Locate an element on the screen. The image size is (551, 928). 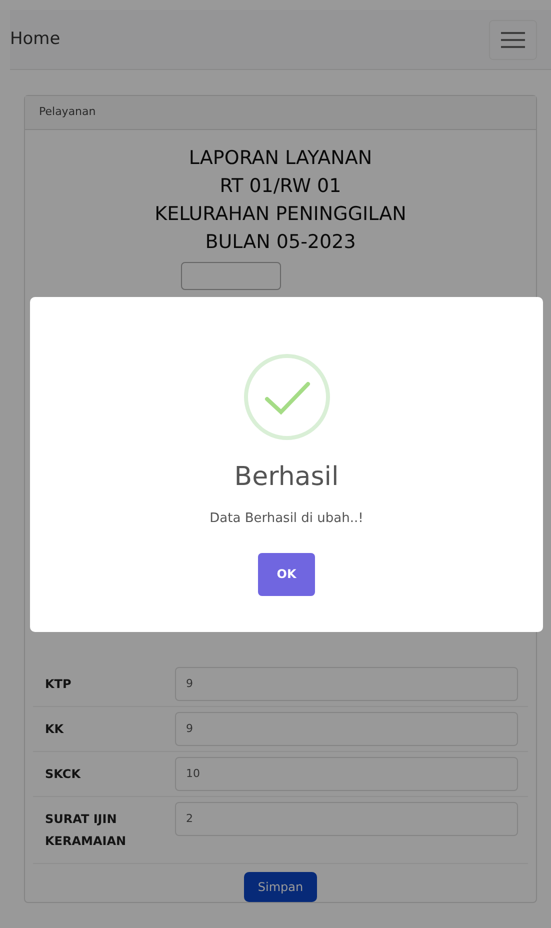
input-field: 10 is located at coordinates (346, 773).